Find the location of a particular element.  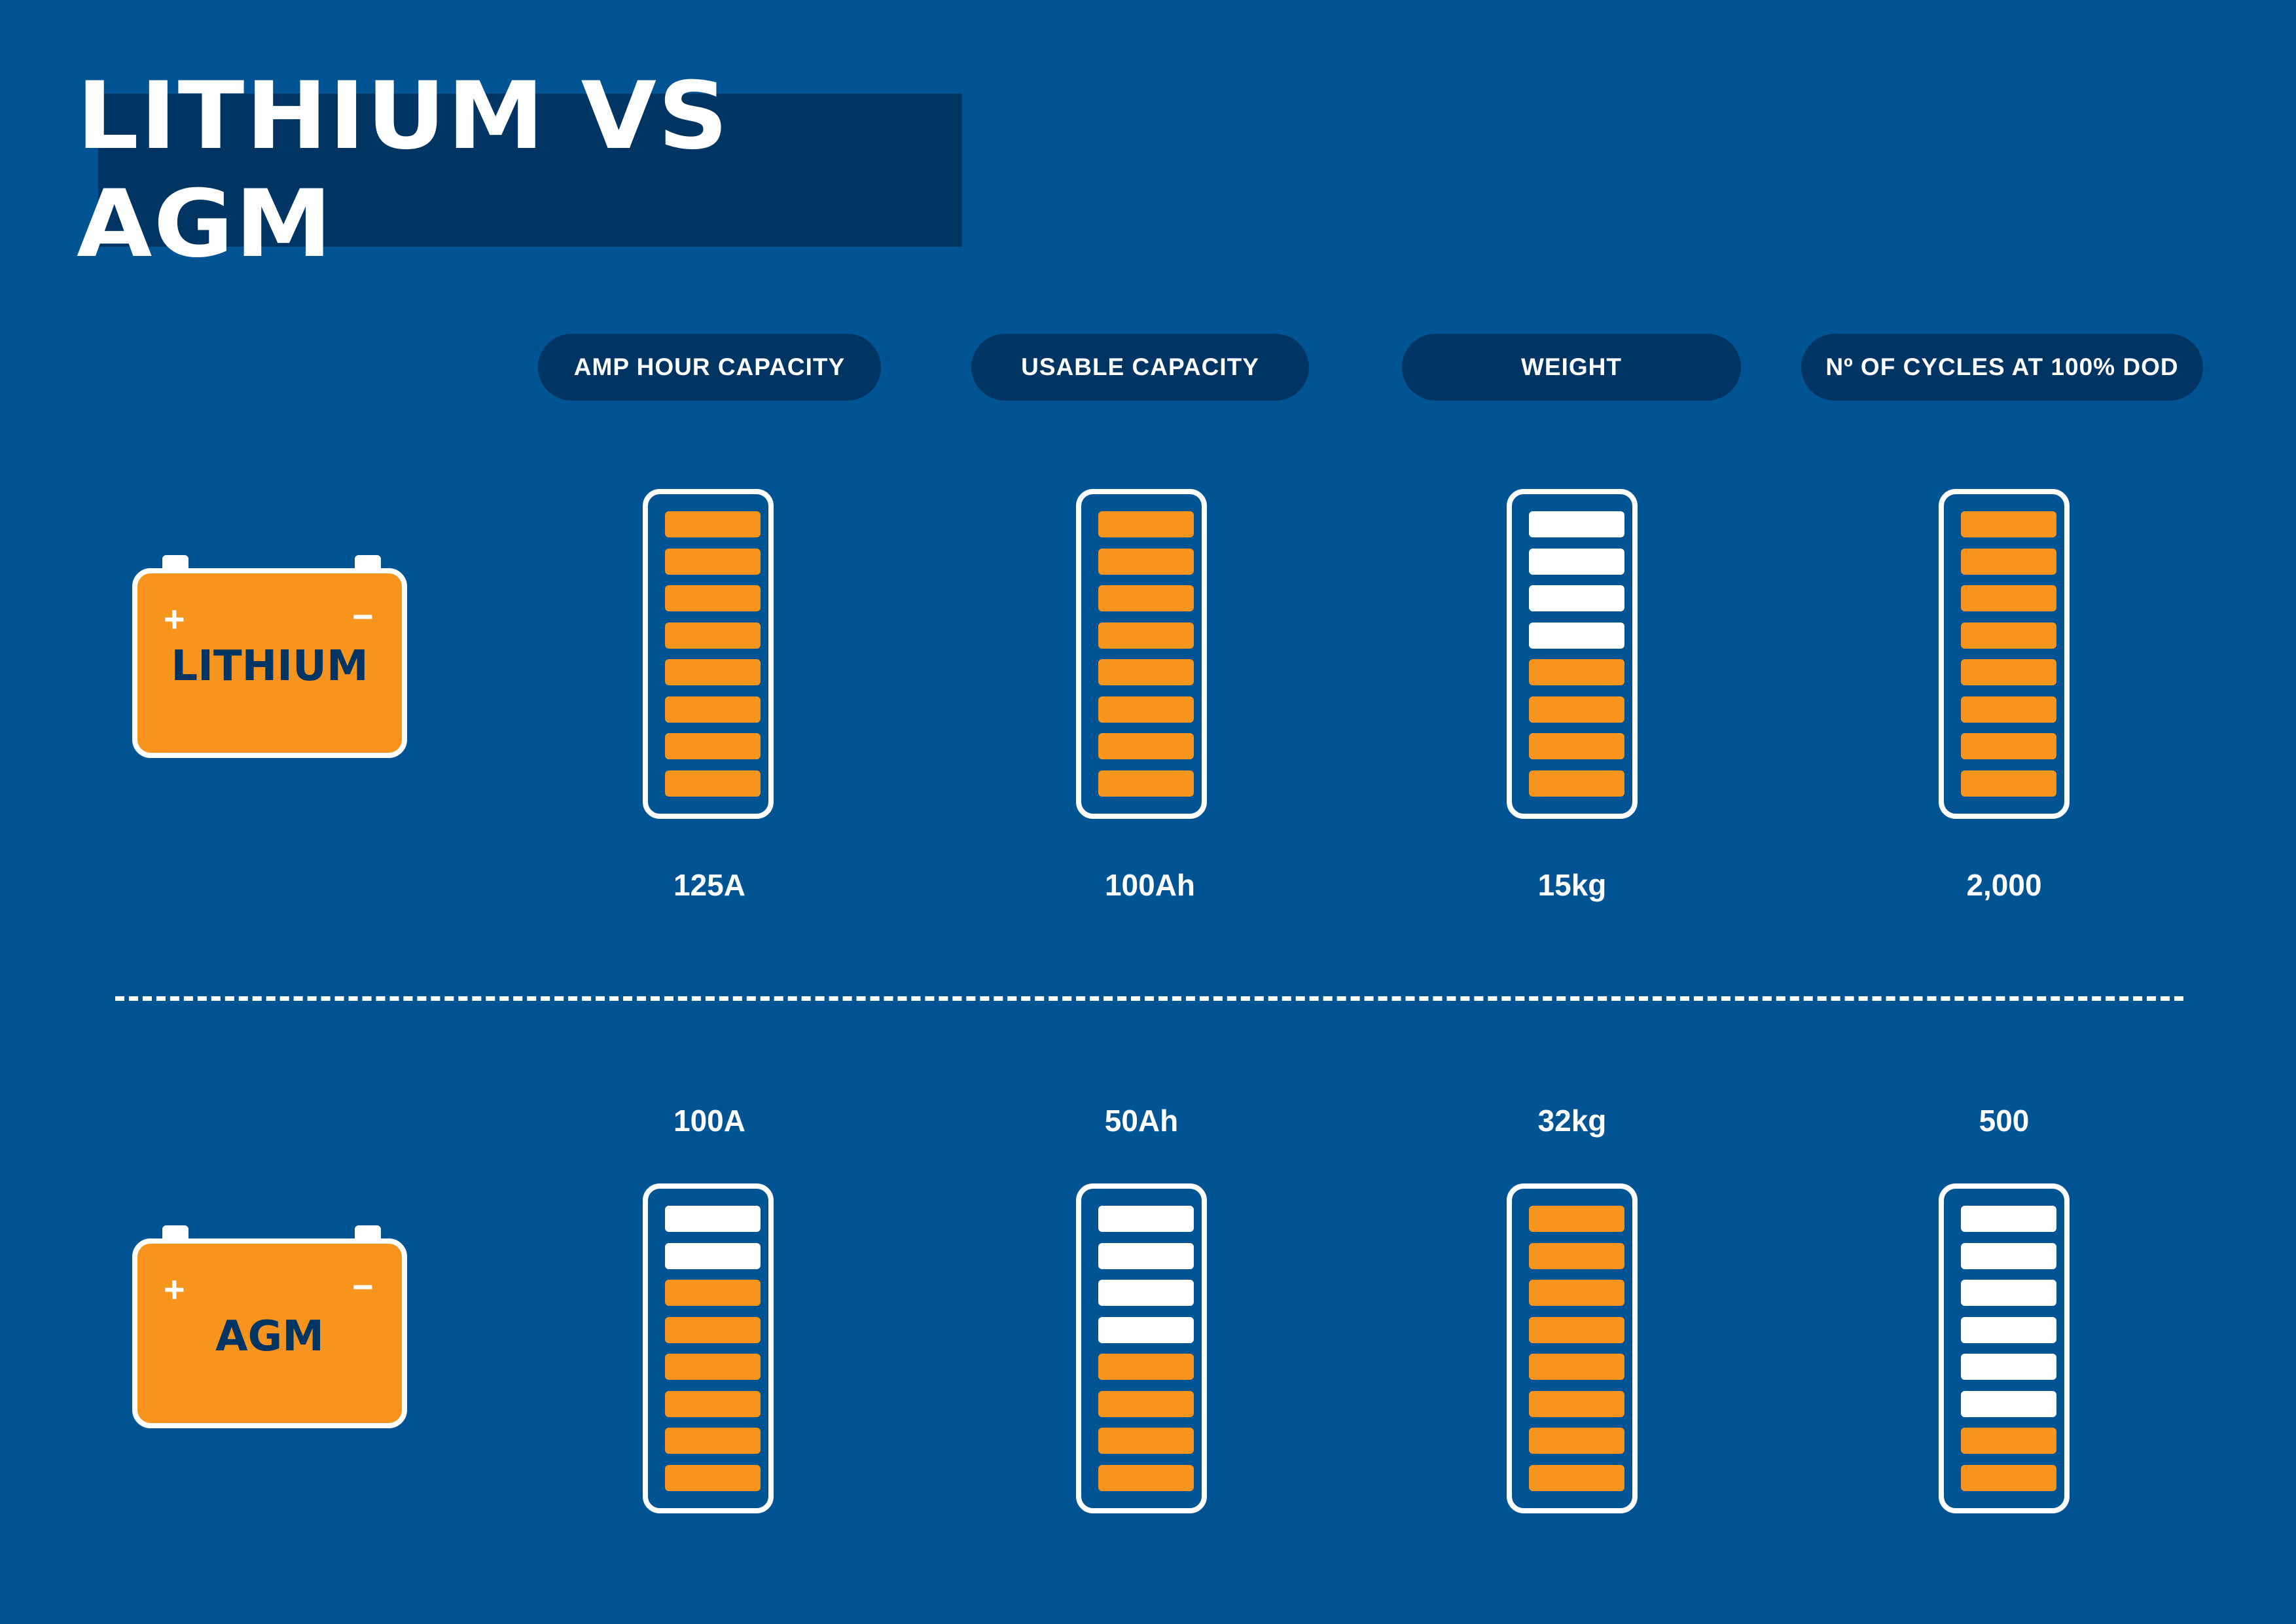

value-agm-amp-hour: 100A is located at coordinates (709, 1121).